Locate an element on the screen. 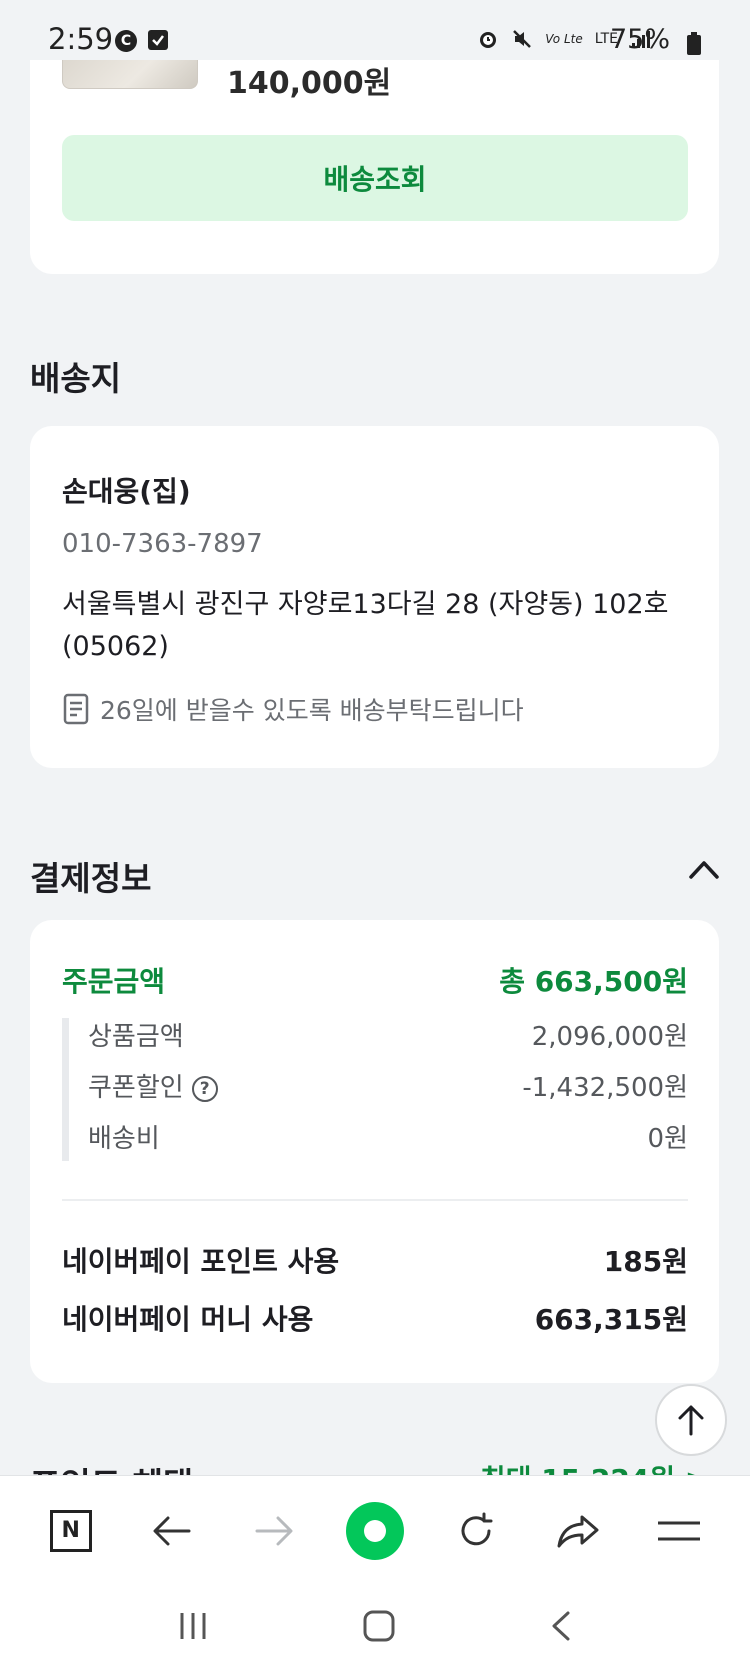 This screenshot has height=1667, width=750. naverpay-money-row: 네이버페이 머니 사용 663,315원 is located at coordinates (375, 1318).